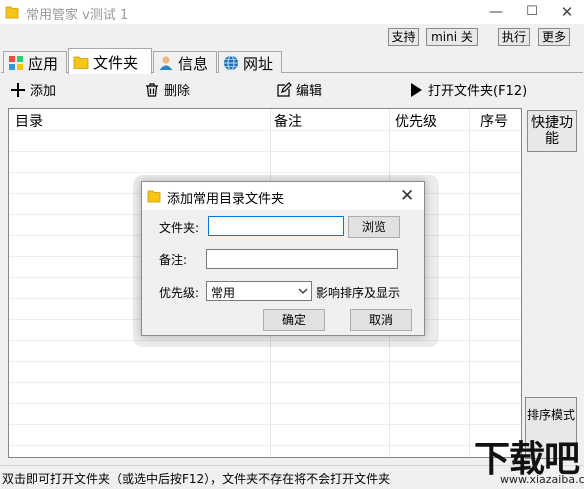  What do you see at coordinates (173, 260) in the screenshot?
I see `note-label: 备注:` at bounding box center [173, 260].